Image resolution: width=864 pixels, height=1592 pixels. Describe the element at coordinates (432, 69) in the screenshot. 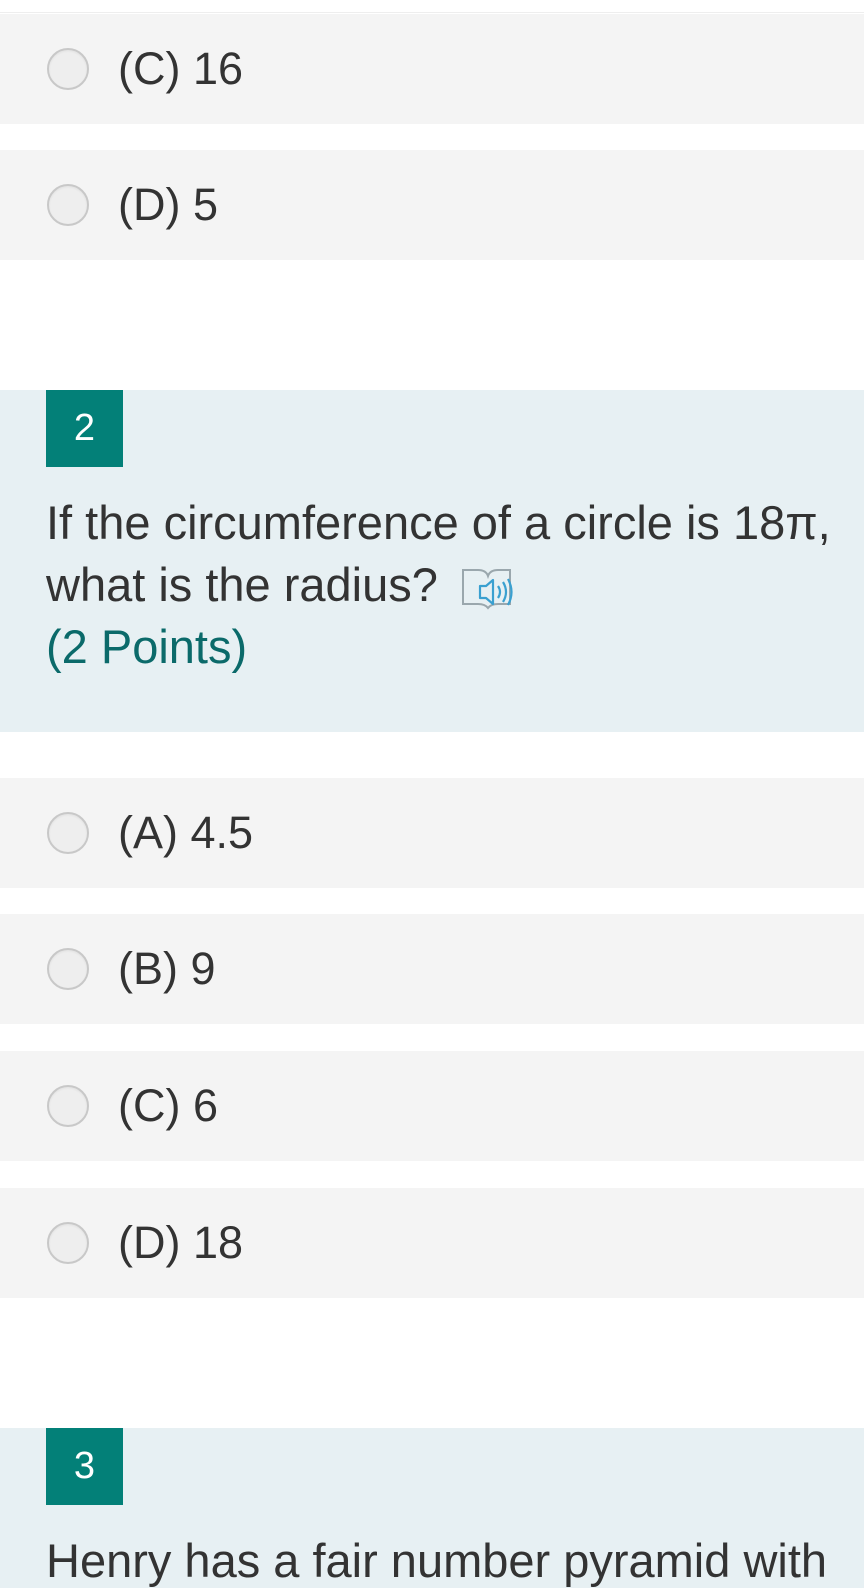

I see `q1-option-c: (C) 16` at that location.